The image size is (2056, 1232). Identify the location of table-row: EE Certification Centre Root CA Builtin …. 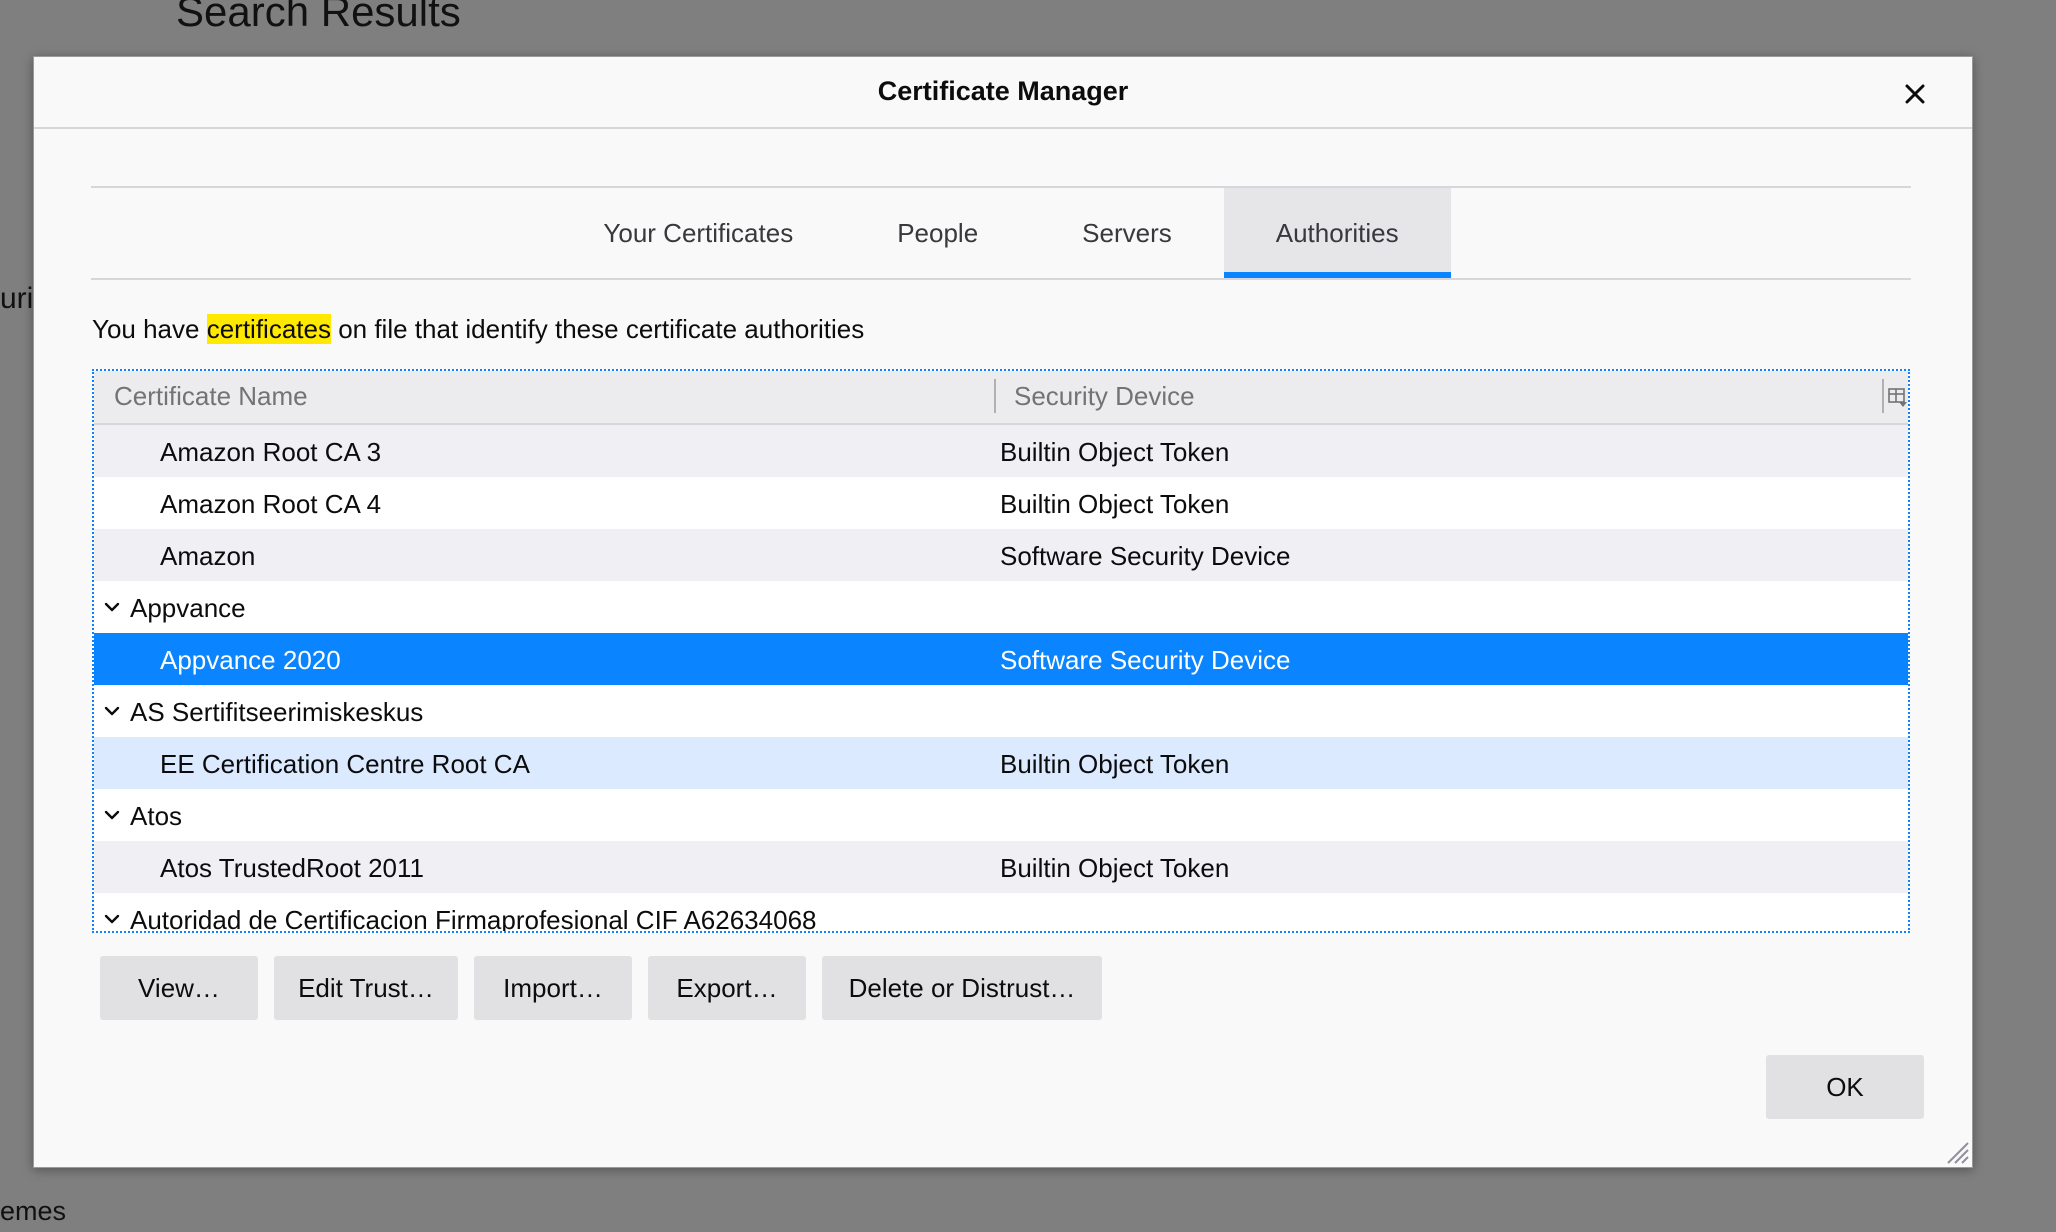
(1001, 763).